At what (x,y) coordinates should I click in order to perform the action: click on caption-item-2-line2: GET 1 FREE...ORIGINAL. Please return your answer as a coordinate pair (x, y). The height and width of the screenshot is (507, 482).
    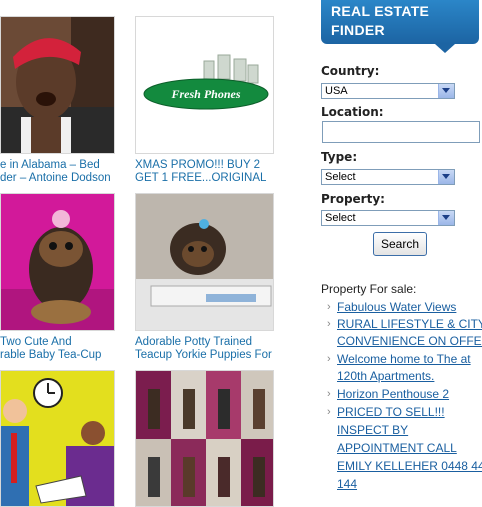
    Looking at the image, I should click on (207, 178).